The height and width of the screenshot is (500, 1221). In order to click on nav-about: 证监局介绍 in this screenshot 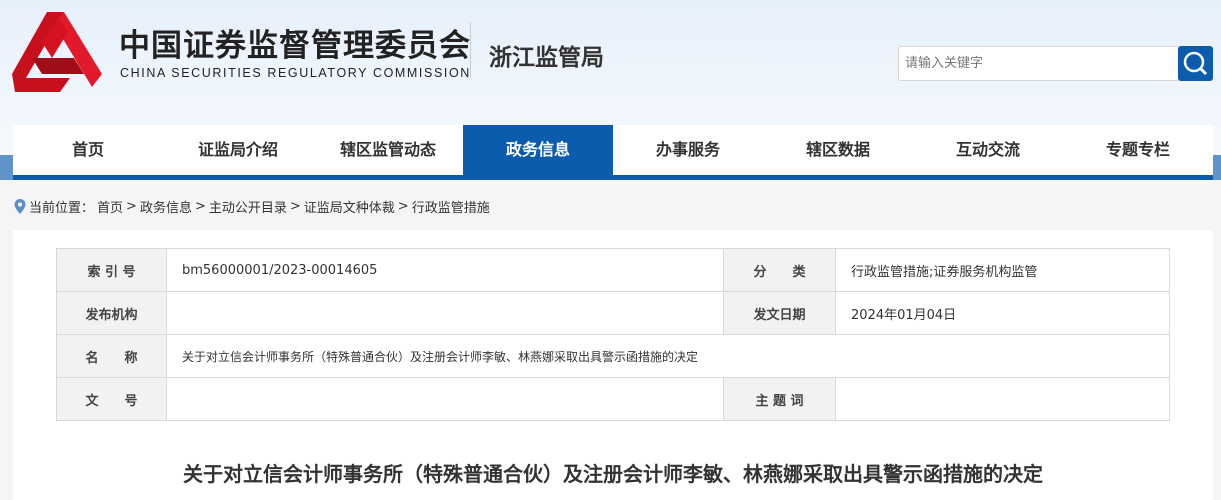, I will do `click(238, 150)`.